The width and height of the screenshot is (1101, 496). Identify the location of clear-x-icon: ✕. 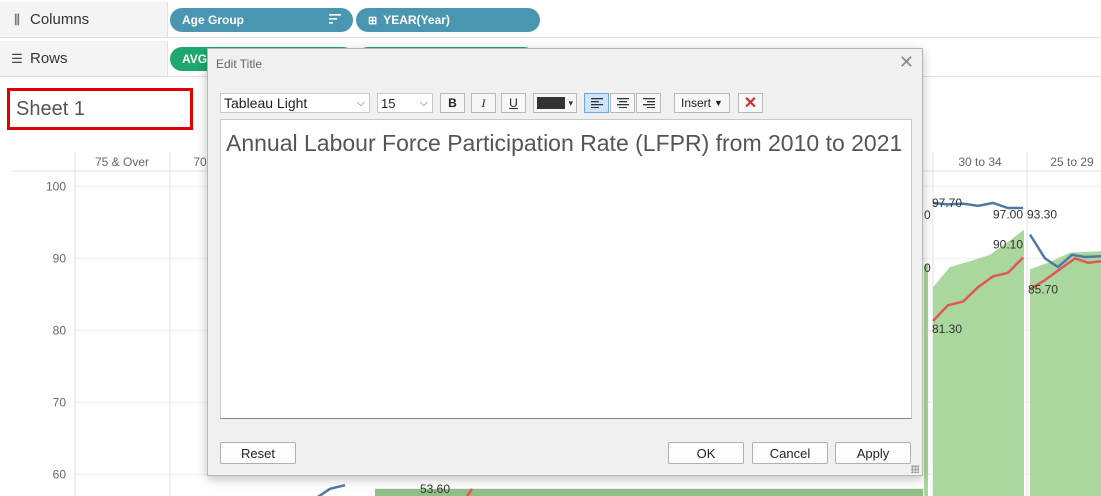
(750, 103).